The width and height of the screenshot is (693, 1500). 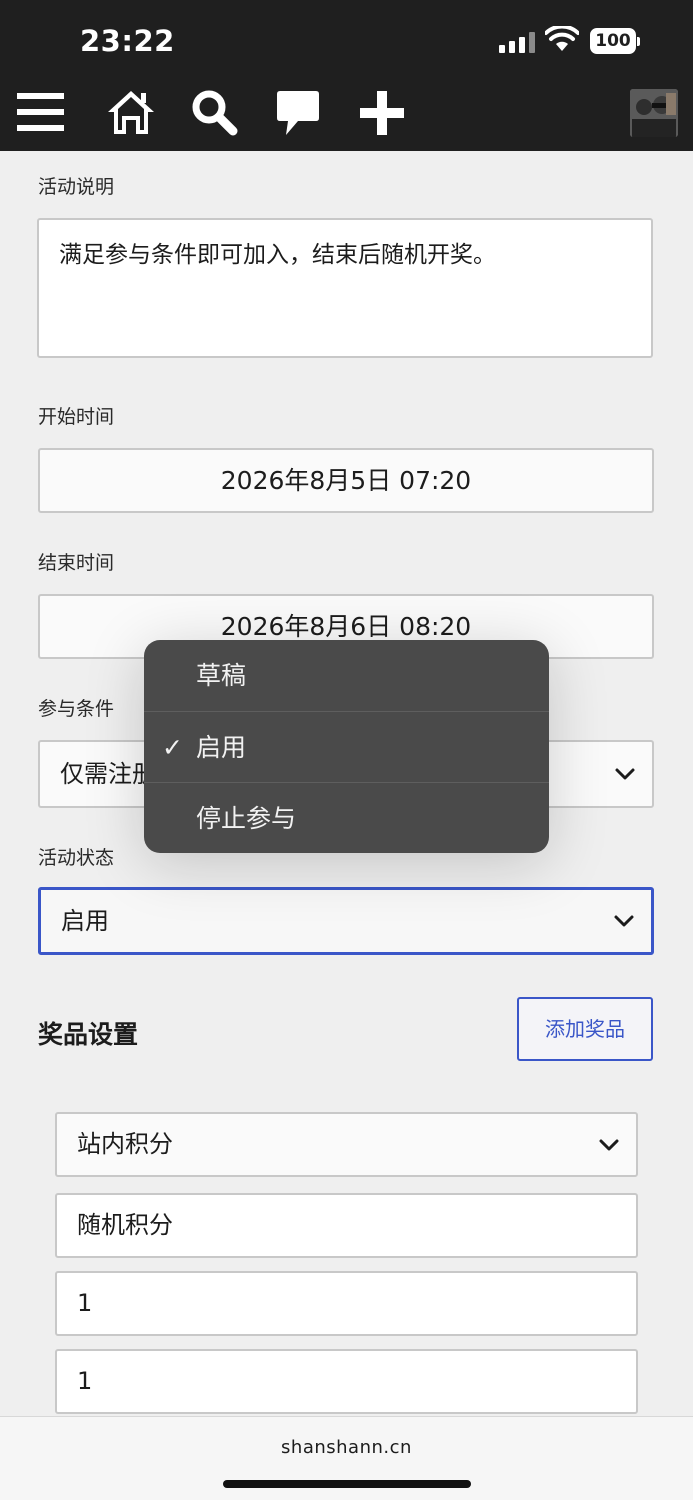 I want to click on status-dropdown-menu: 草稿 ✓ 启用 停止参与, so click(x=346, y=746).